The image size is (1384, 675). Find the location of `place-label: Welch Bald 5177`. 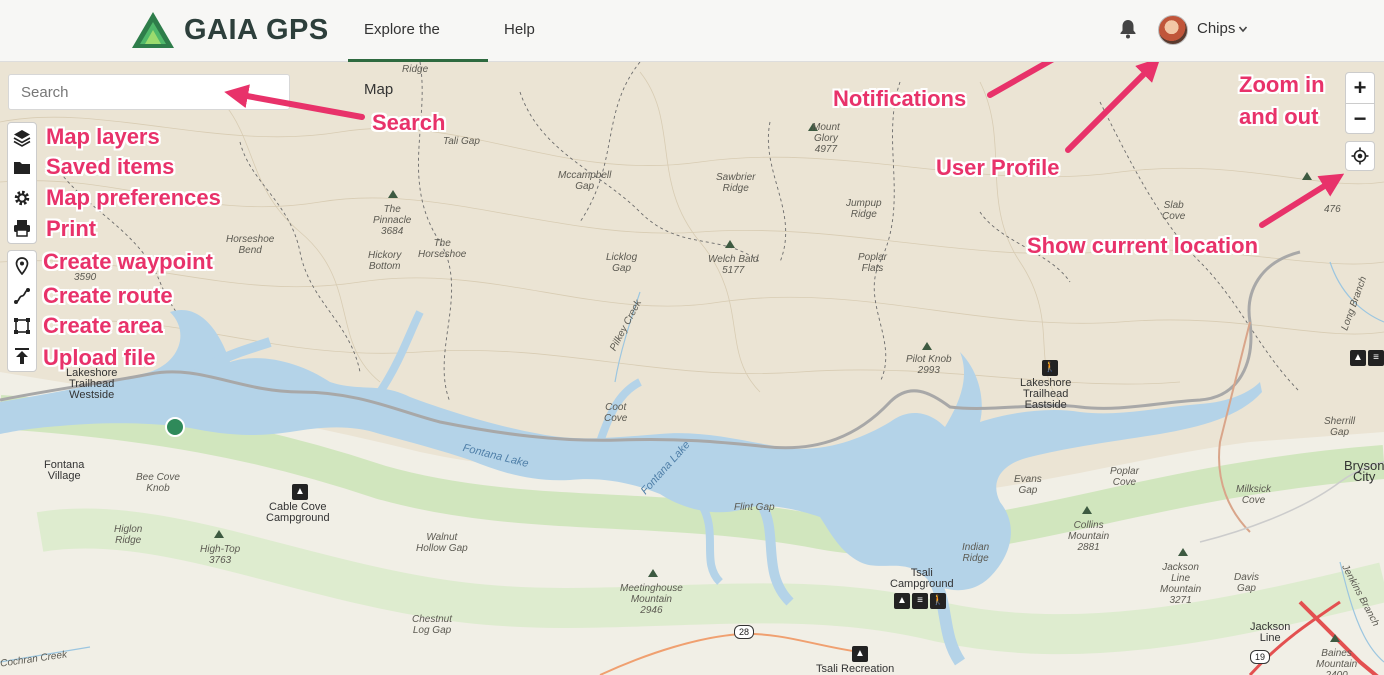

place-label: Welch Bald 5177 is located at coordinates (733, 265).